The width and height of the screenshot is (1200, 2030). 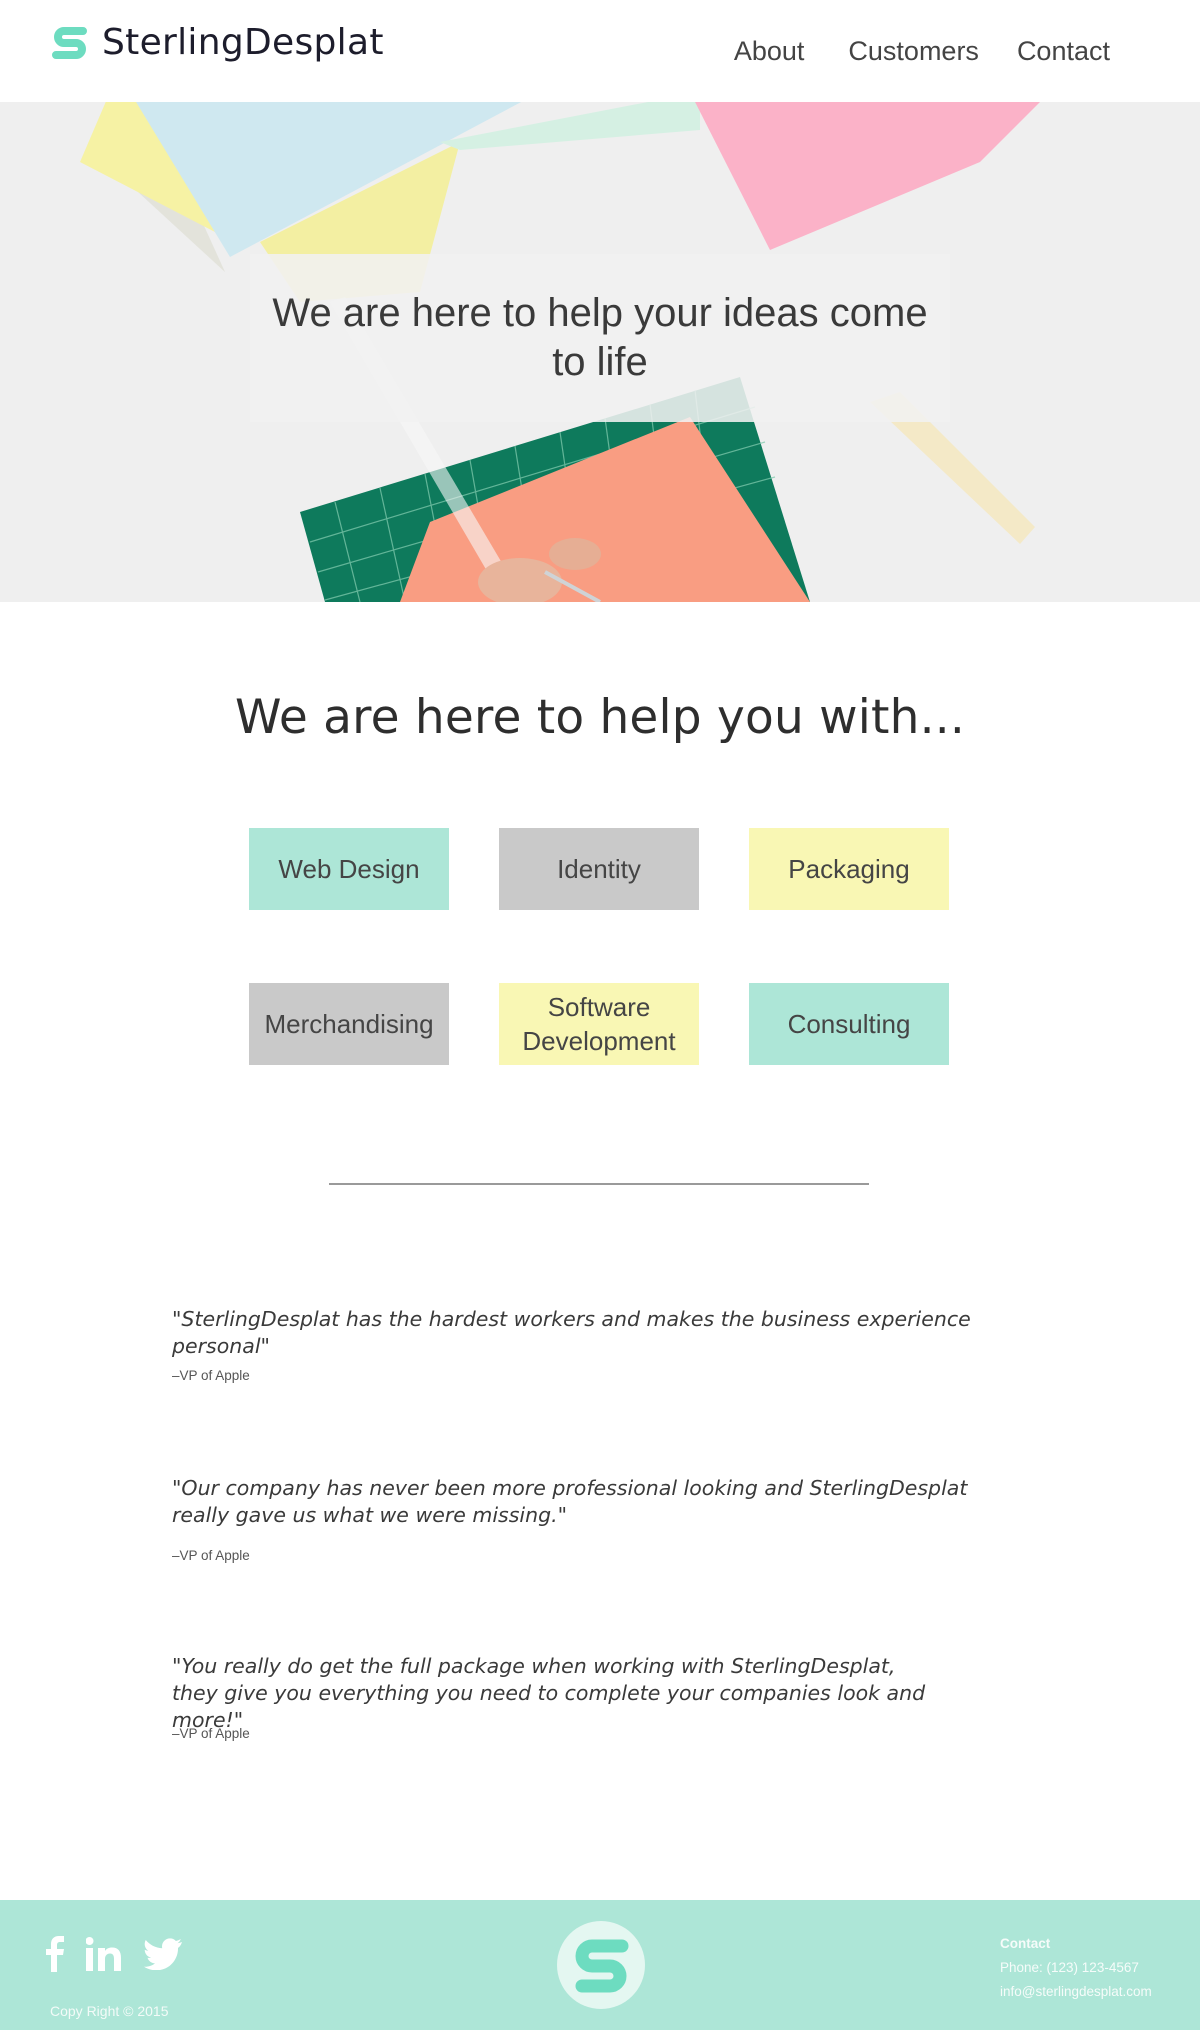 I want to click on service-tile-merchandising: Merchandising, so click(x=349, y=1024).